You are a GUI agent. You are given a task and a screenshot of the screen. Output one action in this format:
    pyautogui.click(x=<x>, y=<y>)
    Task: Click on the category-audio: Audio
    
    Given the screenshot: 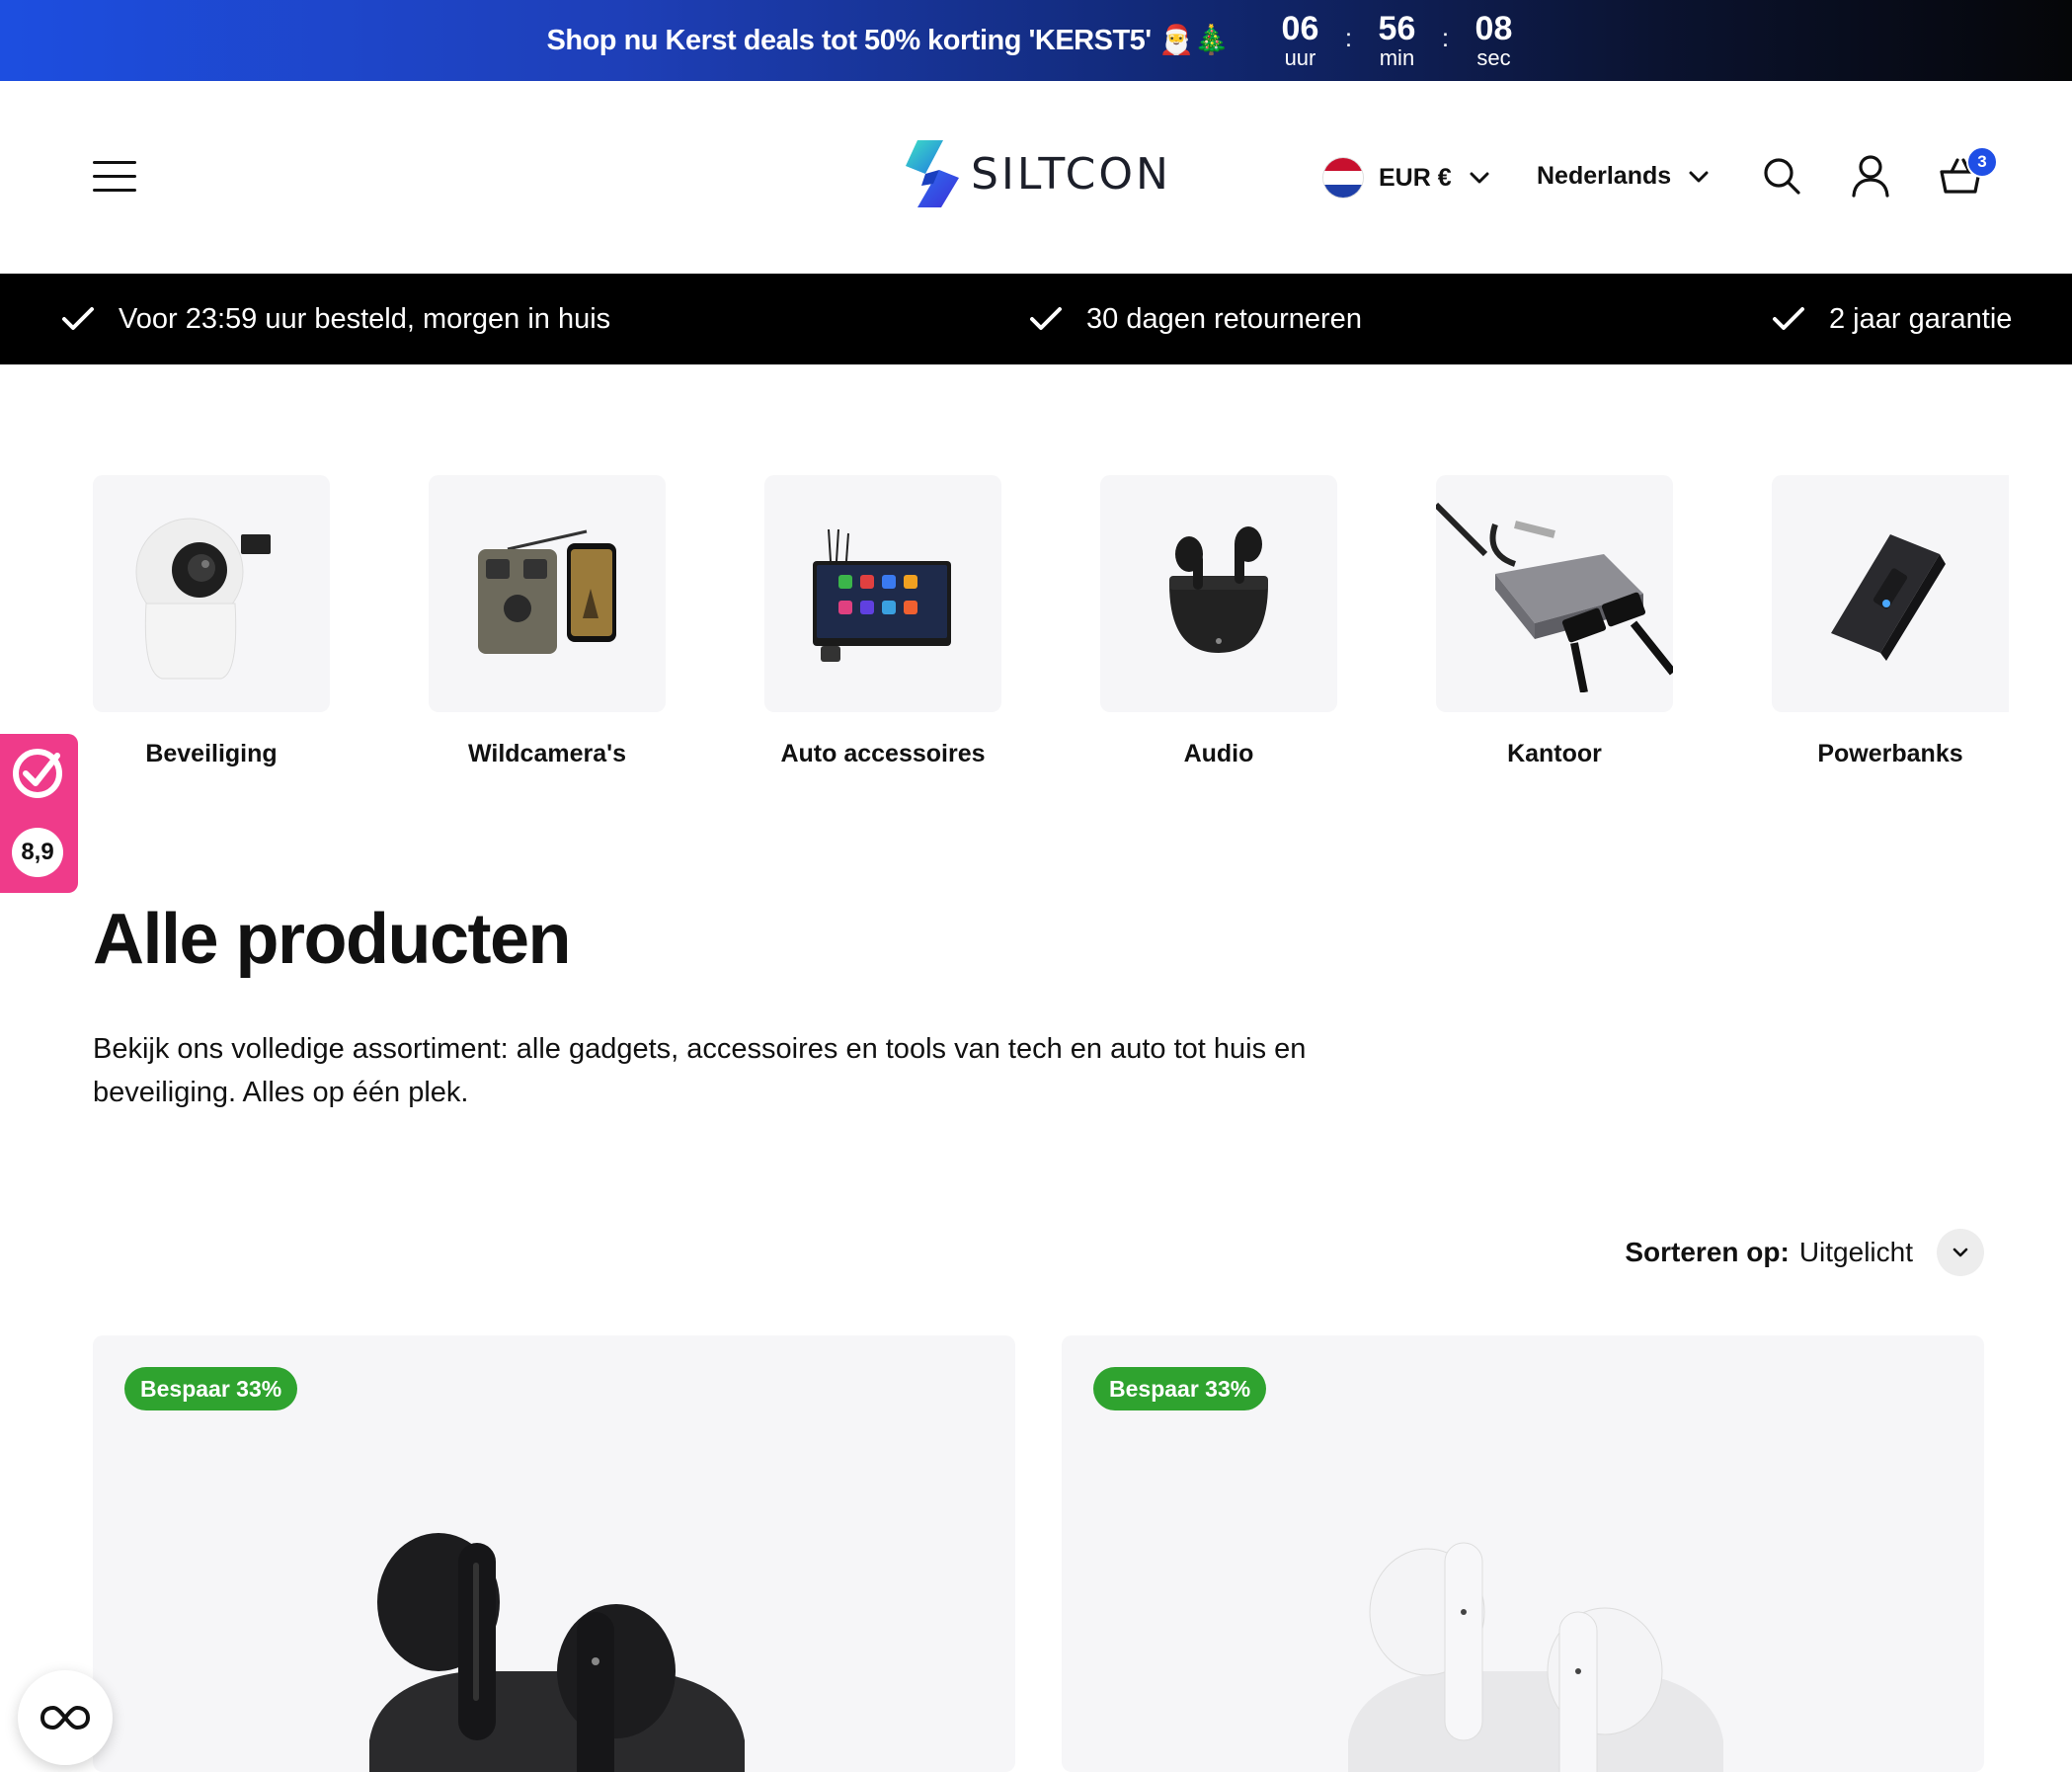 What is the action you would take?
    pyautogui.click(x=1218, y=621)
    